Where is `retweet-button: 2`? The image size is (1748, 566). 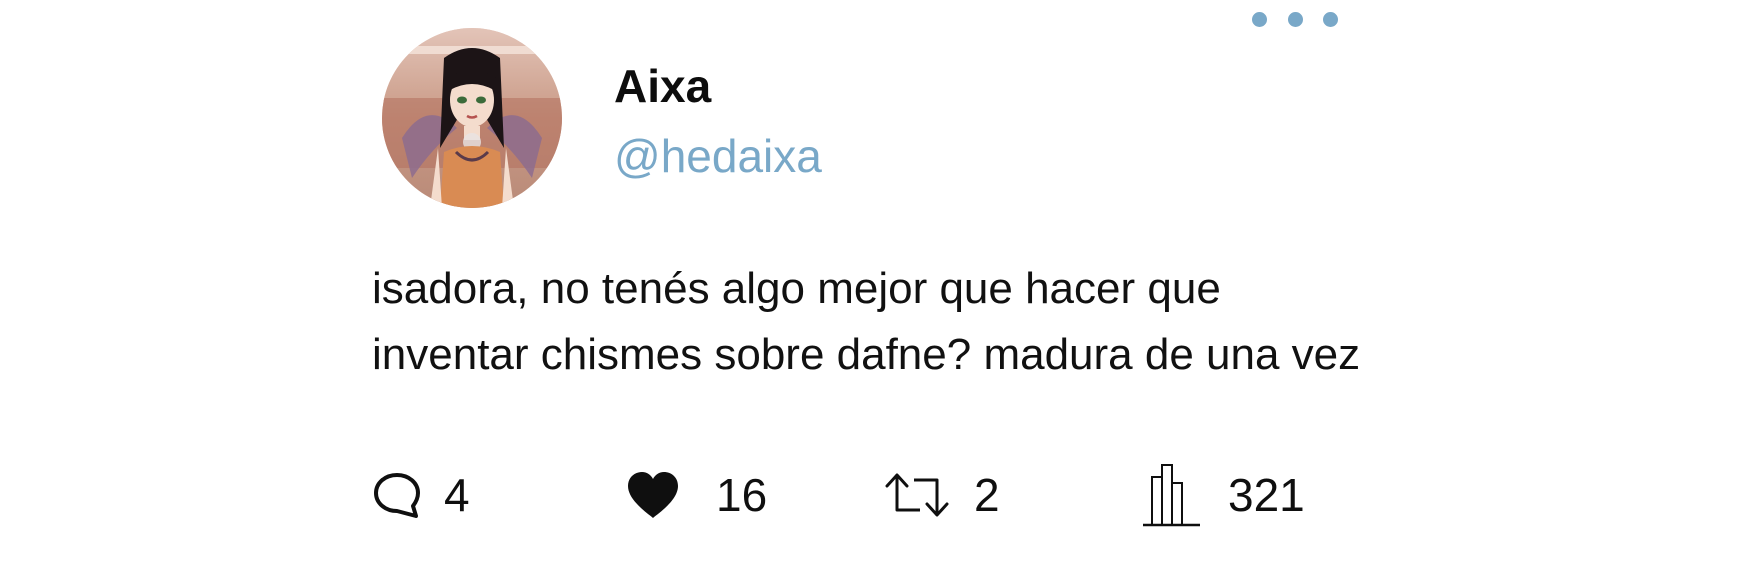
retweet-button: 2 is located at coordinates (942, 495).